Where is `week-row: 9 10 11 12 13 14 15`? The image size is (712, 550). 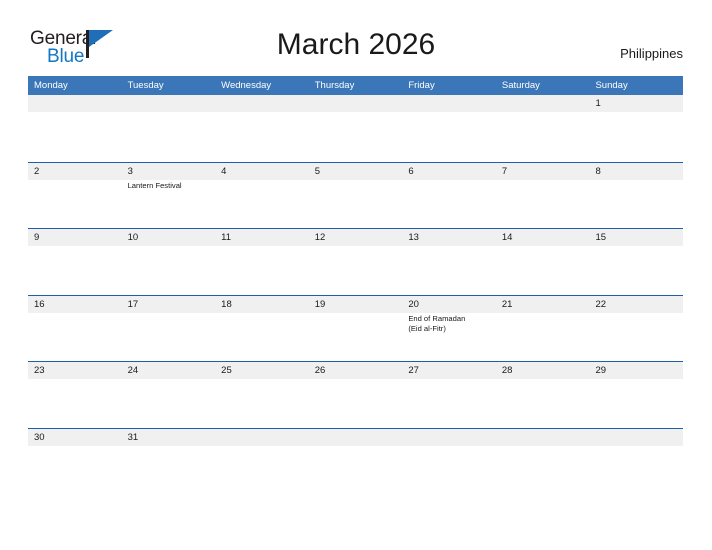
week-row: 9 10 11 12 13 14 15 is located at coordinates (355, 261).